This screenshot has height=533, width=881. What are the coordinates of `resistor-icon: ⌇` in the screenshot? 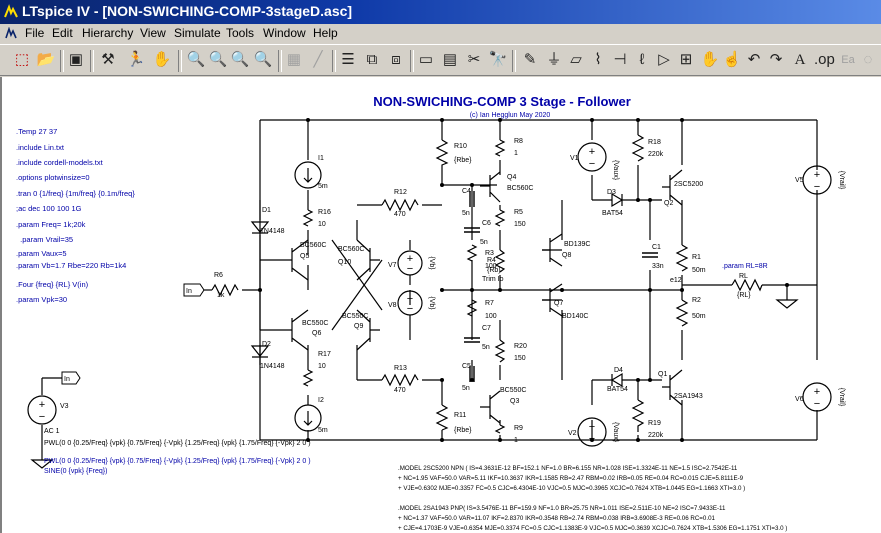 It's located at (598, 60).